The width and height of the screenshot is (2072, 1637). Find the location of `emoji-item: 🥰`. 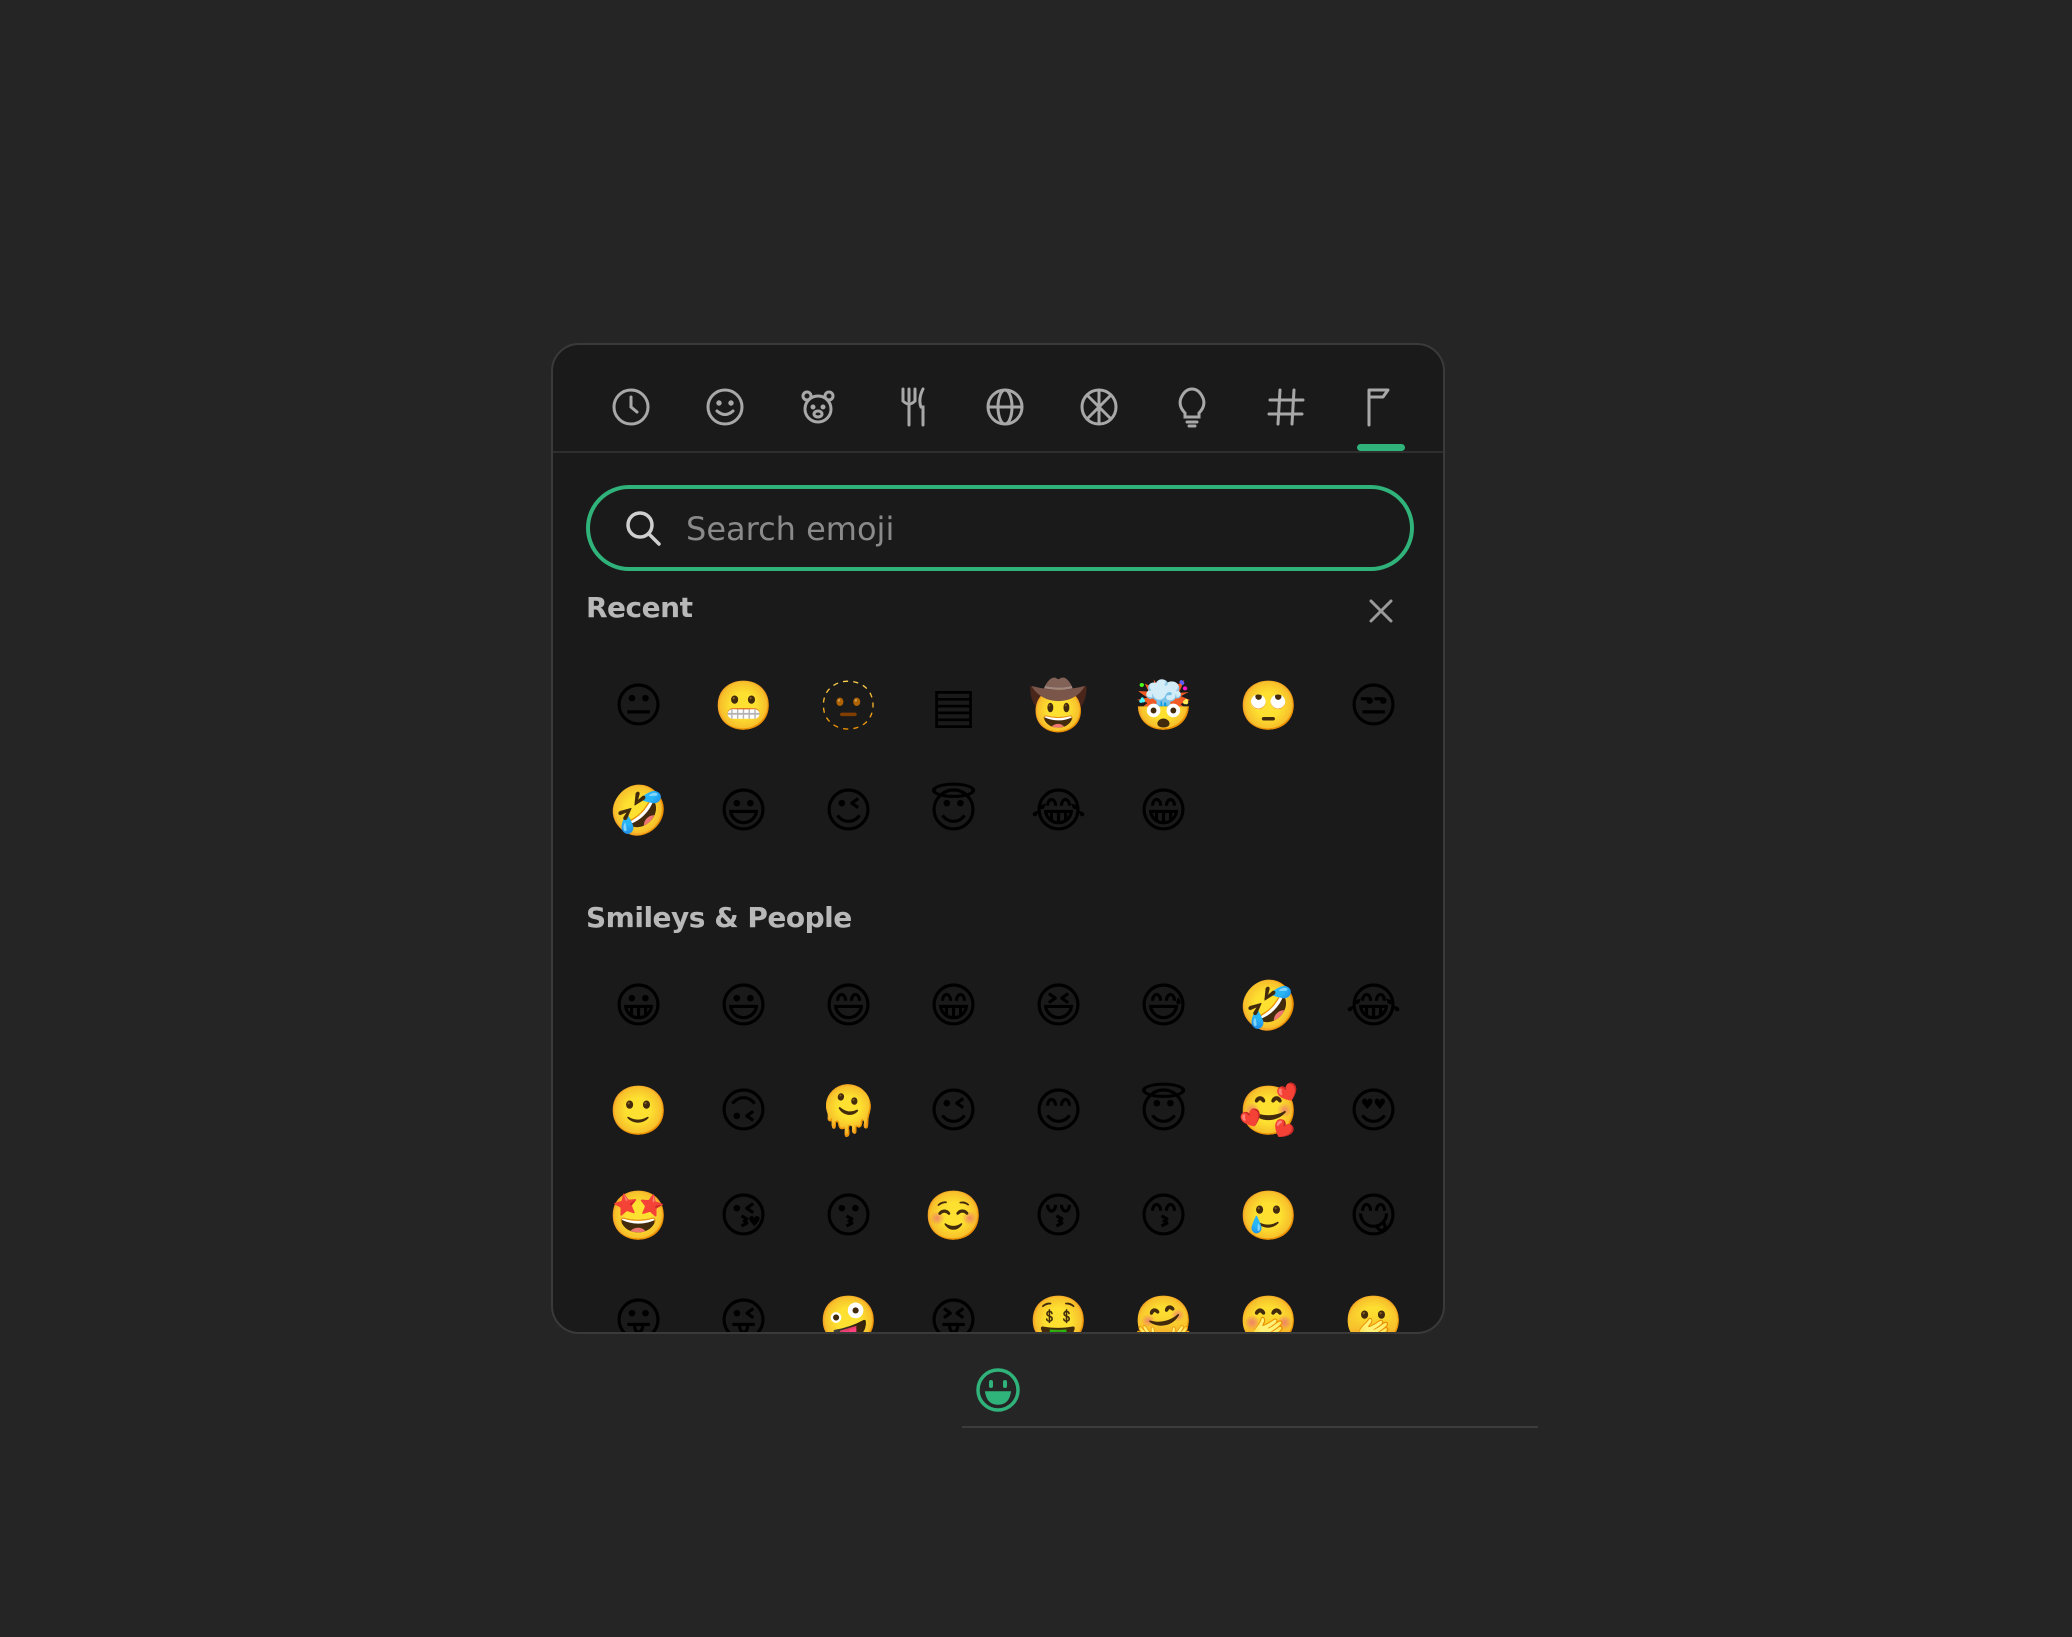

emoji-item: 🥰 is located at coordinates (1268, 1110).